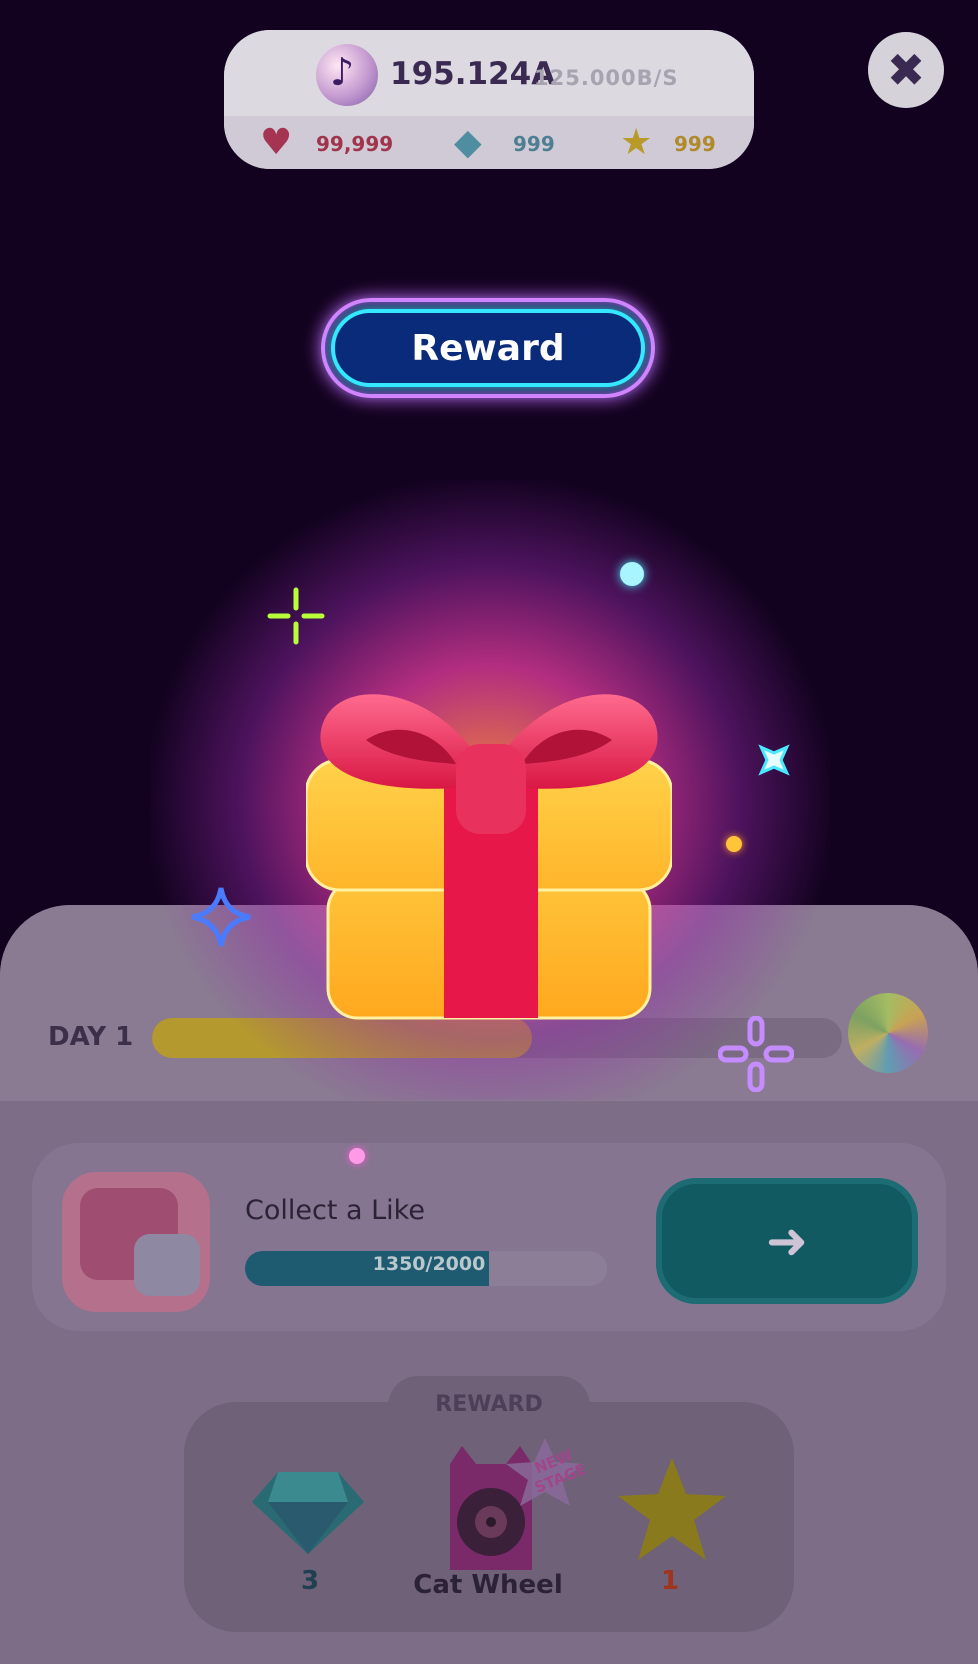  Describe the element at coordinates (335, 1210) in the screenshot. I see `mission-title: Collect a Like` at that location.